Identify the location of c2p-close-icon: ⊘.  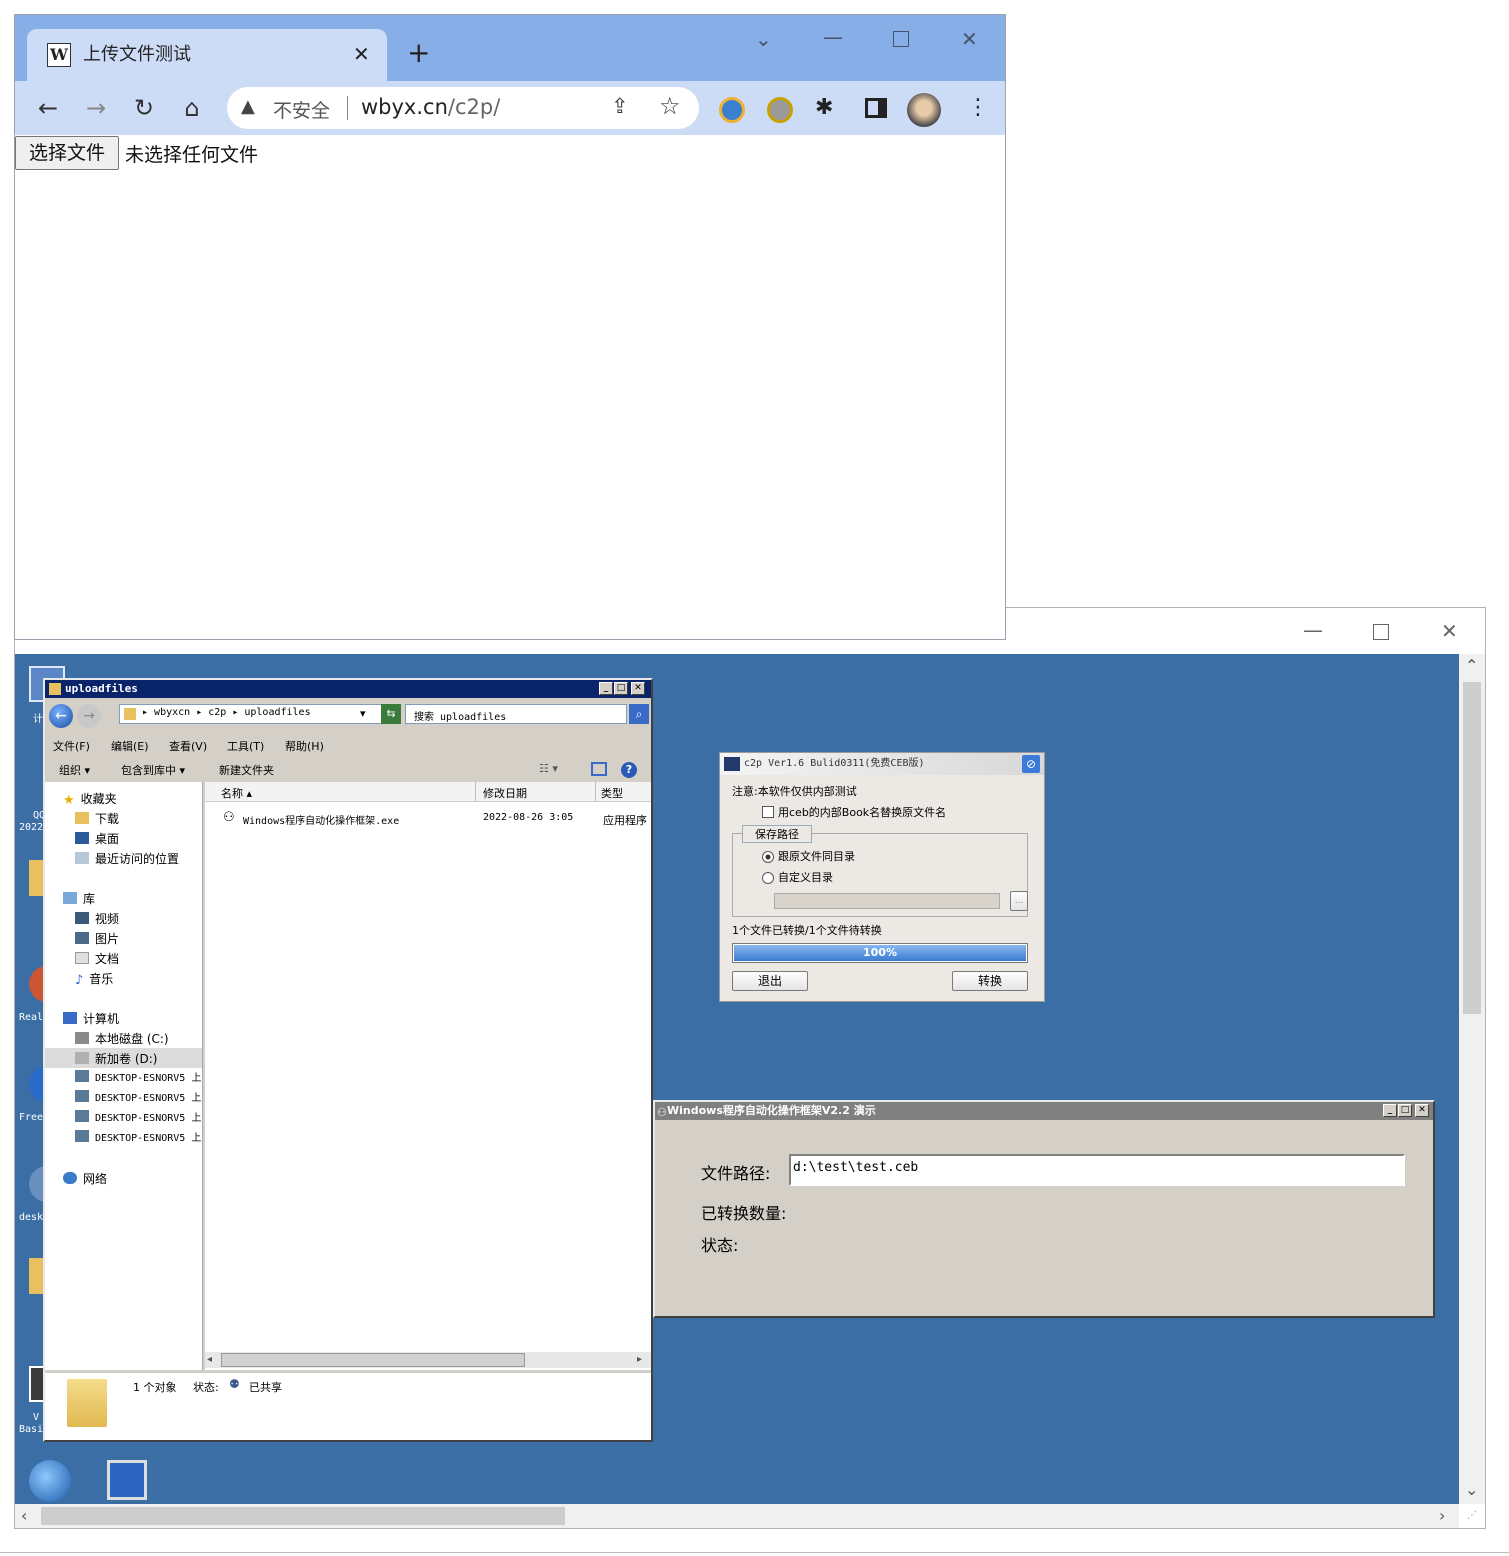
(1031, 764).